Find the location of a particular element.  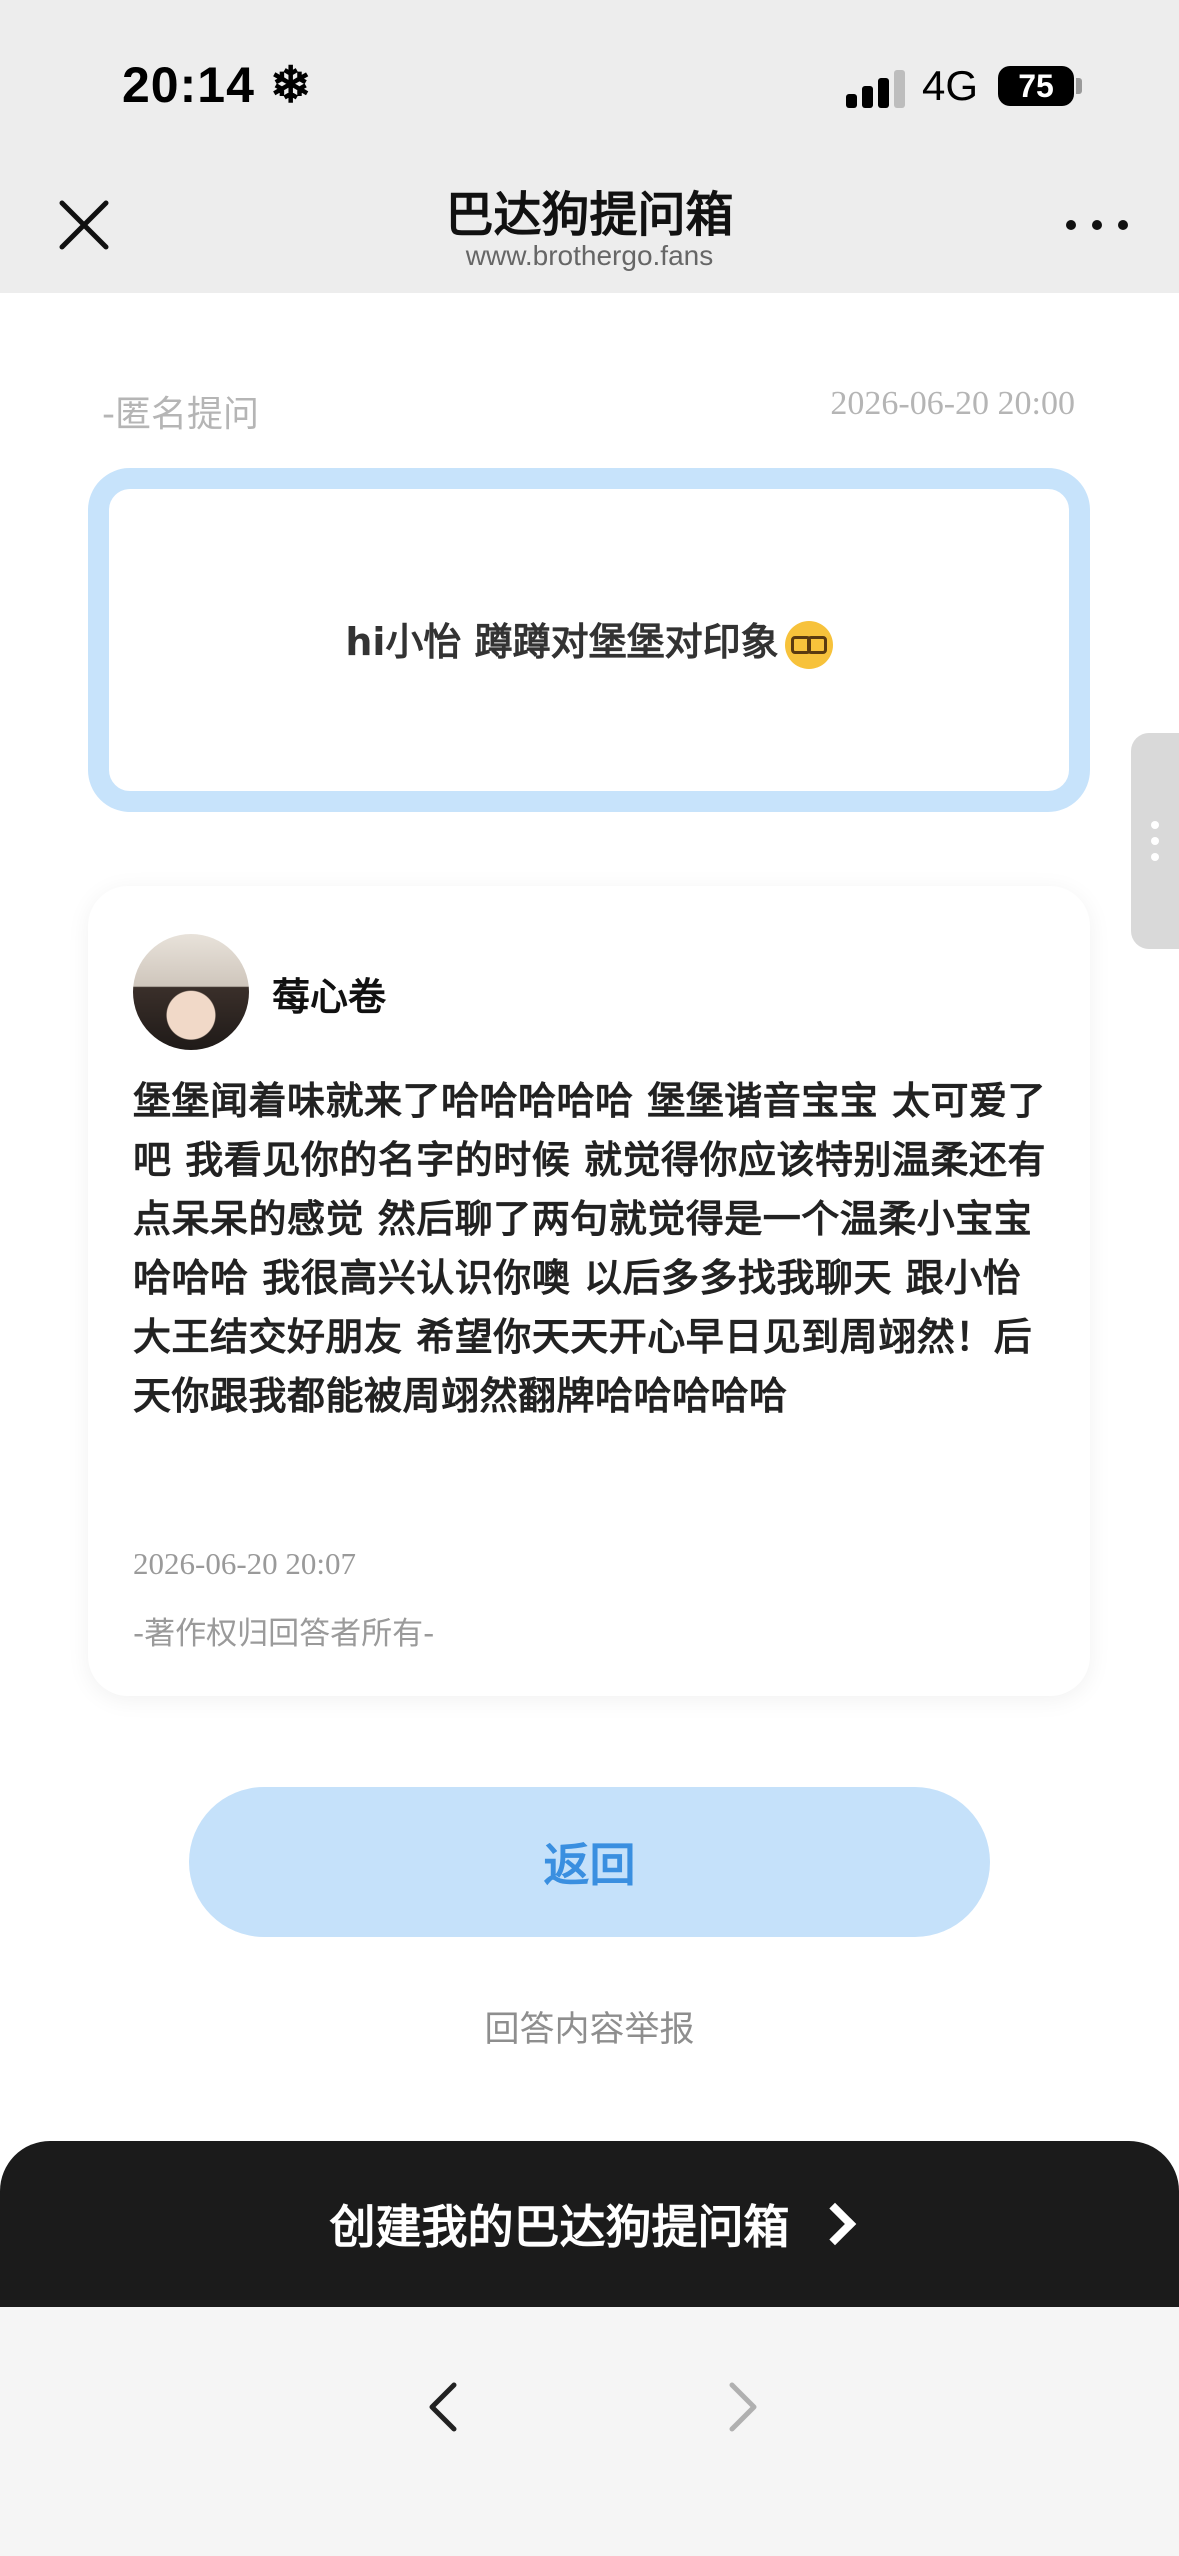

browser-forward-button is located at coordinates (742, 2407).